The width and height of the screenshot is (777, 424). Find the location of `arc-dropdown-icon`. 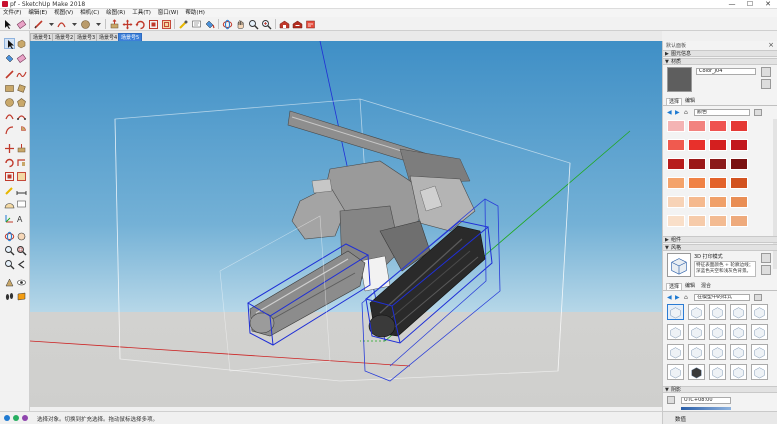

arc-dropdown-icon is located at coordinates (74, 24).